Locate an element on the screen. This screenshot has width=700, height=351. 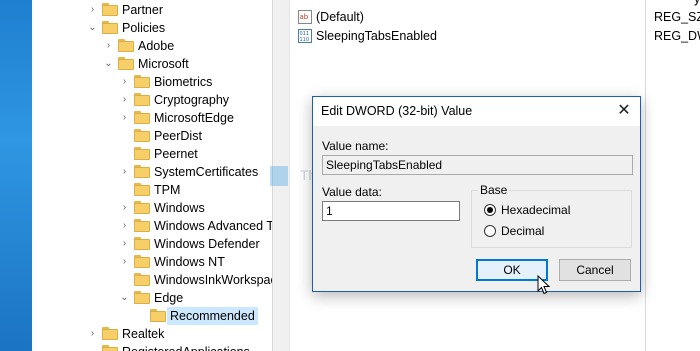
value-name: SleepingTabsEnabled is located at coordinates (376, 36).